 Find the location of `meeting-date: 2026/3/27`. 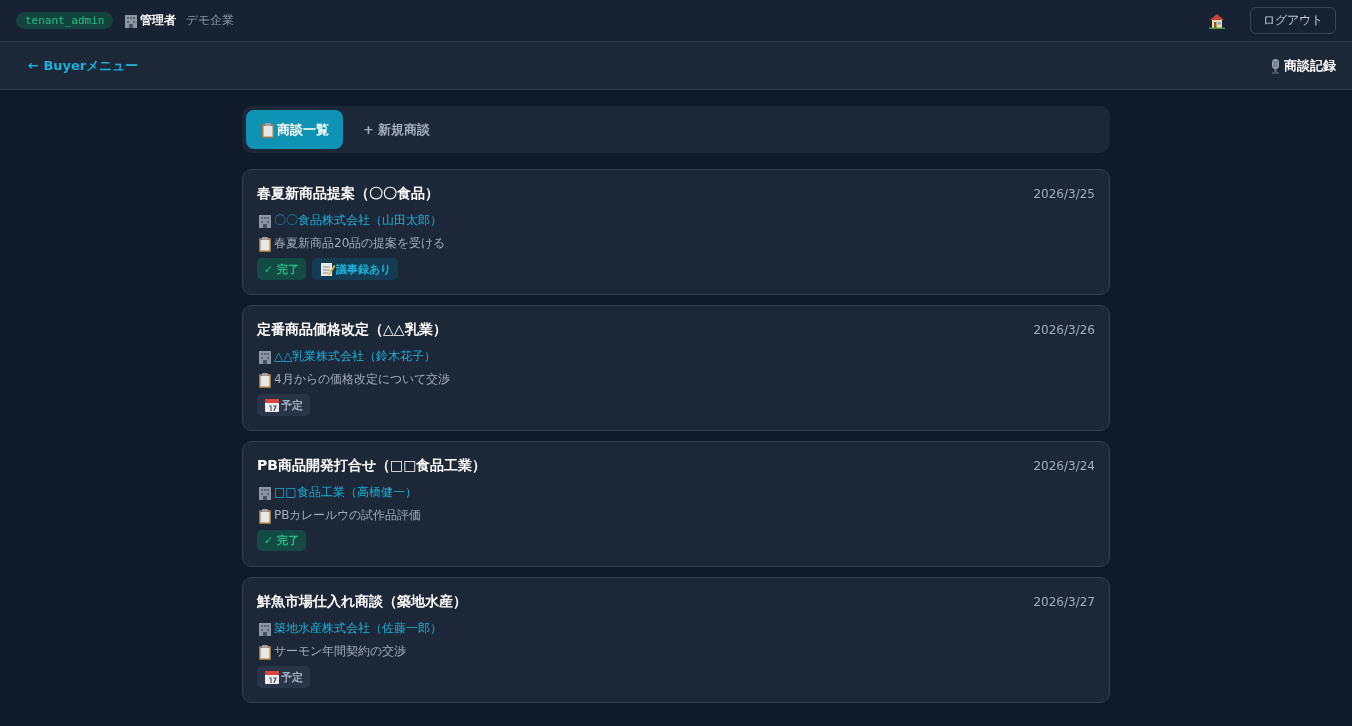

meeting-date: 2026/3/27 is located at coordinates (1064, 602).